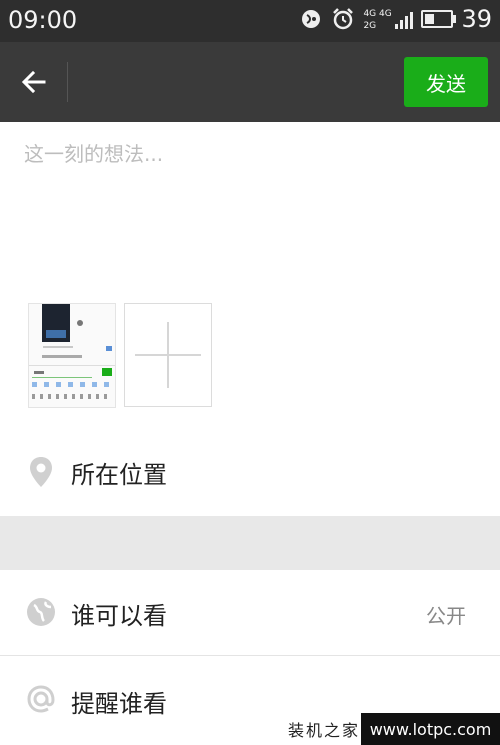  What do you see at coordinates (324, 729) in the screenshot?
I see `watermark-chinese: 装机之家` at bounding box center [324, 729].